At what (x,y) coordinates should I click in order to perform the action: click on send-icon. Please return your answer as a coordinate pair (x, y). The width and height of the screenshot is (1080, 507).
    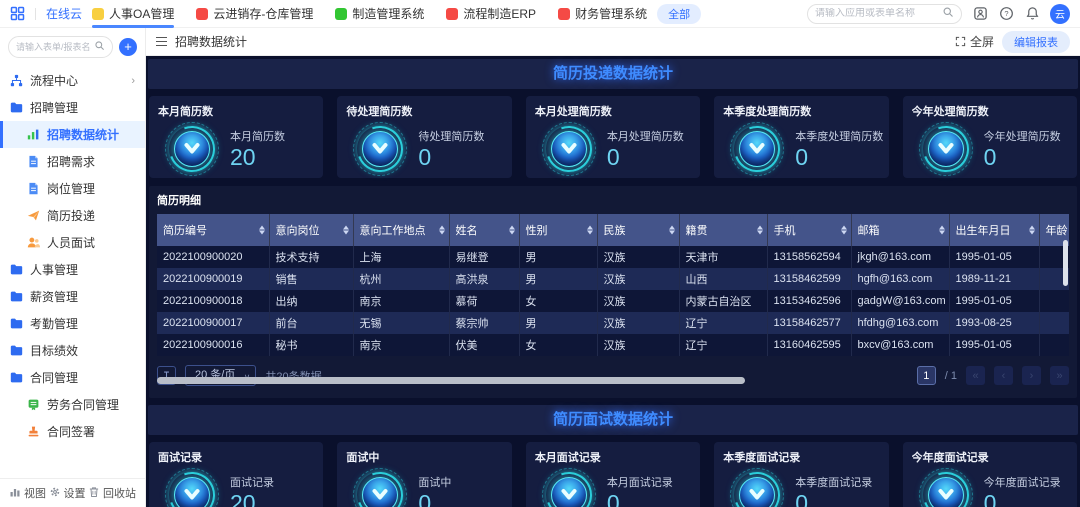
    Looking at the image, I should click on (33, 215).